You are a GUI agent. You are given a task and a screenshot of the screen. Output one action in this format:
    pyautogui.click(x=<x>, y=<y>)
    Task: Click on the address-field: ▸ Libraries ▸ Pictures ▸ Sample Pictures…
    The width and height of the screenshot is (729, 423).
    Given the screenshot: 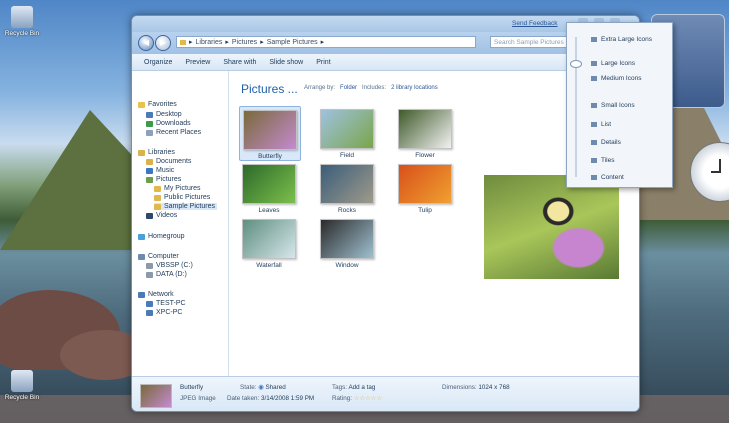 What is the action you would take?
    pyautogui.click(x=326, y=42)
    